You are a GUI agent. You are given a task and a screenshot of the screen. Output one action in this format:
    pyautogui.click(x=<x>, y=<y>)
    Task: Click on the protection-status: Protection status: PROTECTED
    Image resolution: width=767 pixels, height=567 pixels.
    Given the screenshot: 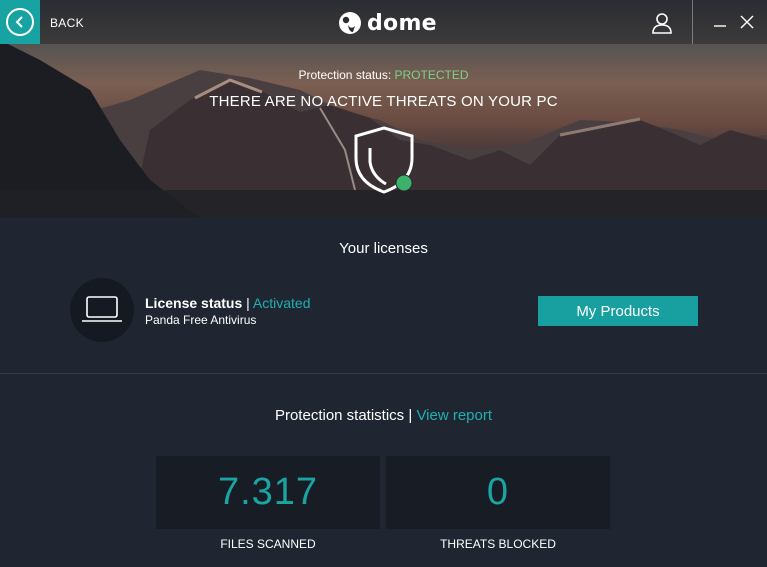 What is the action you would take?
    pyautogui.click(x=383, y=75)
    